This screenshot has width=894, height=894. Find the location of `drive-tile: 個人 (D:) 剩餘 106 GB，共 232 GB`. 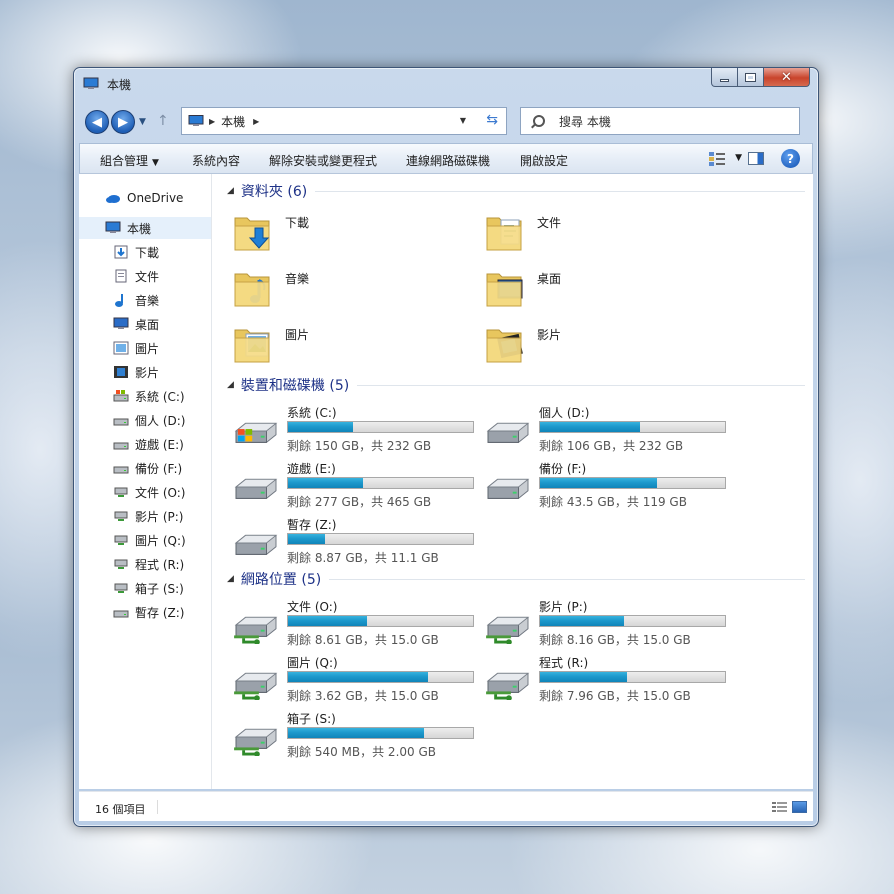

drive-tile: 個人 (D:) 剩餘 106 GB，共 232 GB is located at coordinates (608, 429).